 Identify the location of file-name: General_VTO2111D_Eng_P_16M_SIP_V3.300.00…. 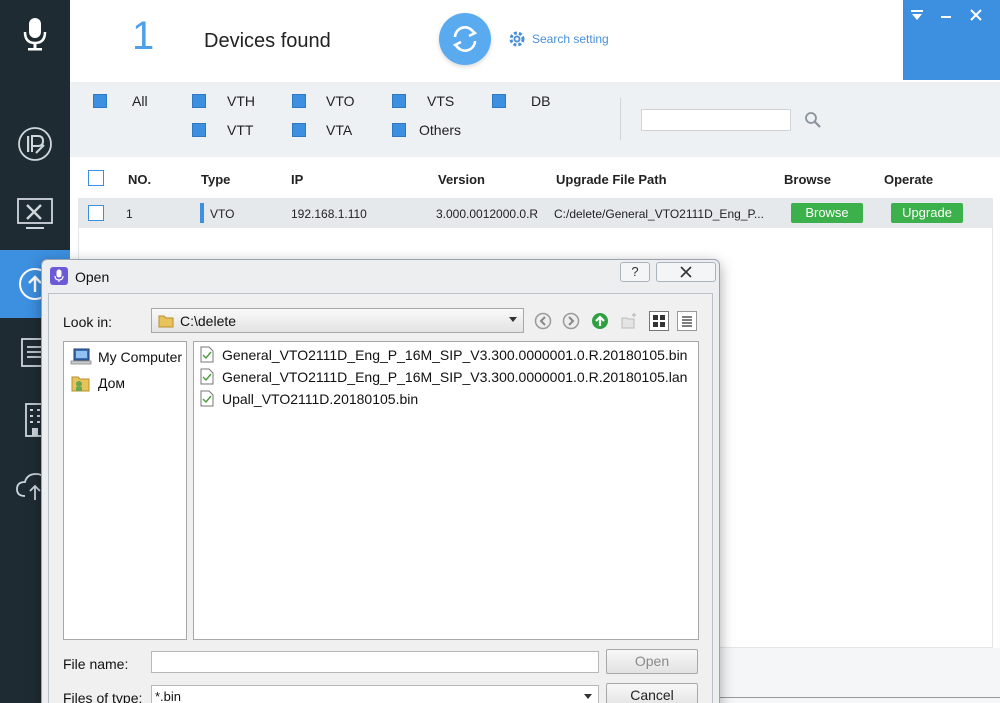
(455, 376).